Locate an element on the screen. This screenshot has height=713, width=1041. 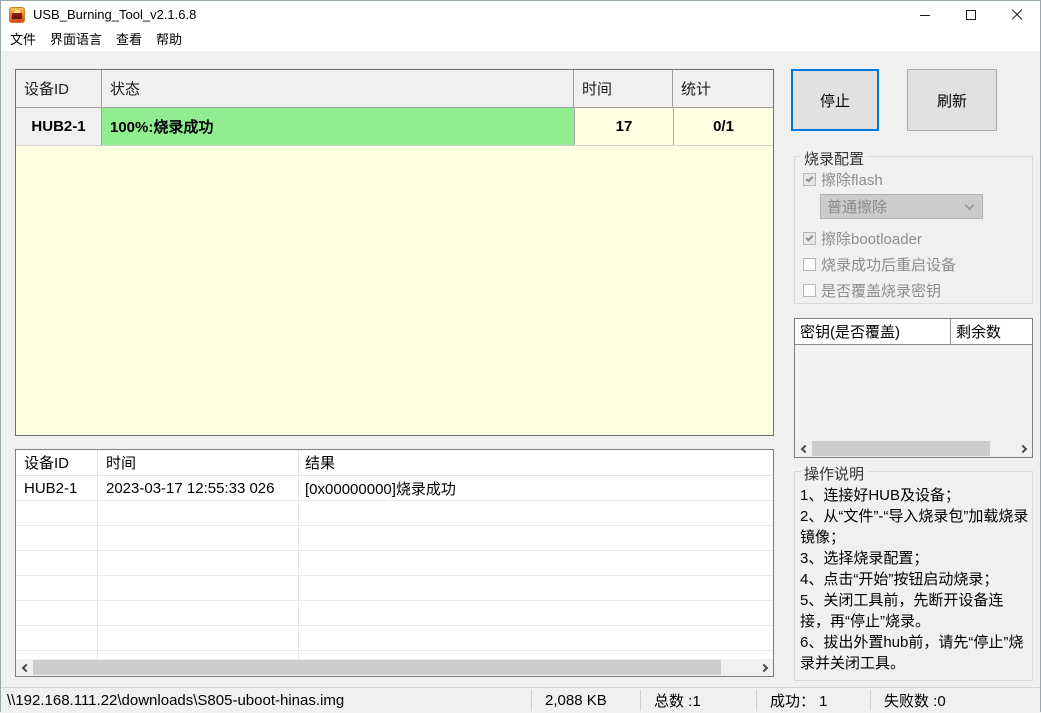
burn-status-cell: 100%:烧录成功 is located at coordinates (338, 126).